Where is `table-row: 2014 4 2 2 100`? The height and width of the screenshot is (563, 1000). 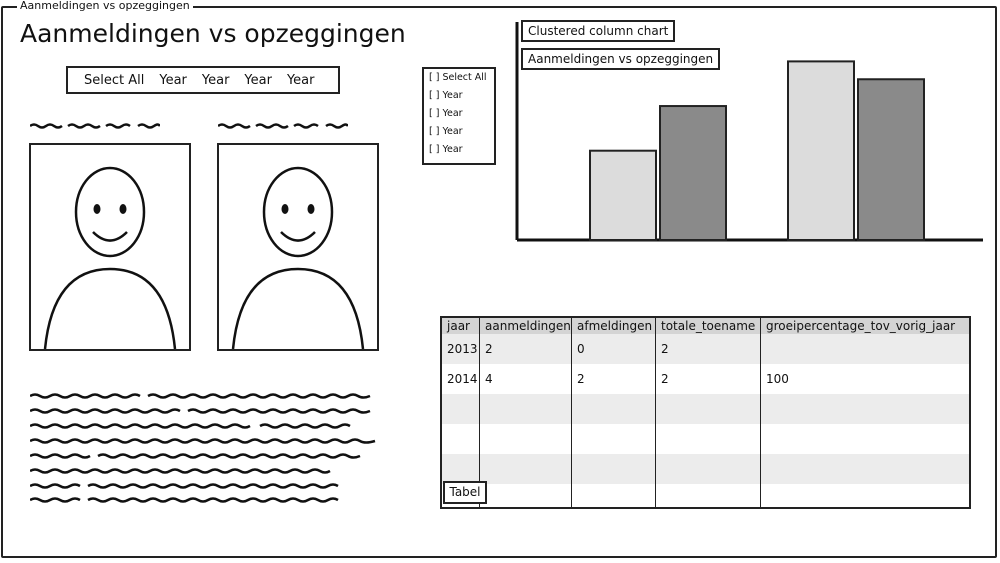 table-row: 2014 4 2 2 100 is located at coordinates (705, 379).